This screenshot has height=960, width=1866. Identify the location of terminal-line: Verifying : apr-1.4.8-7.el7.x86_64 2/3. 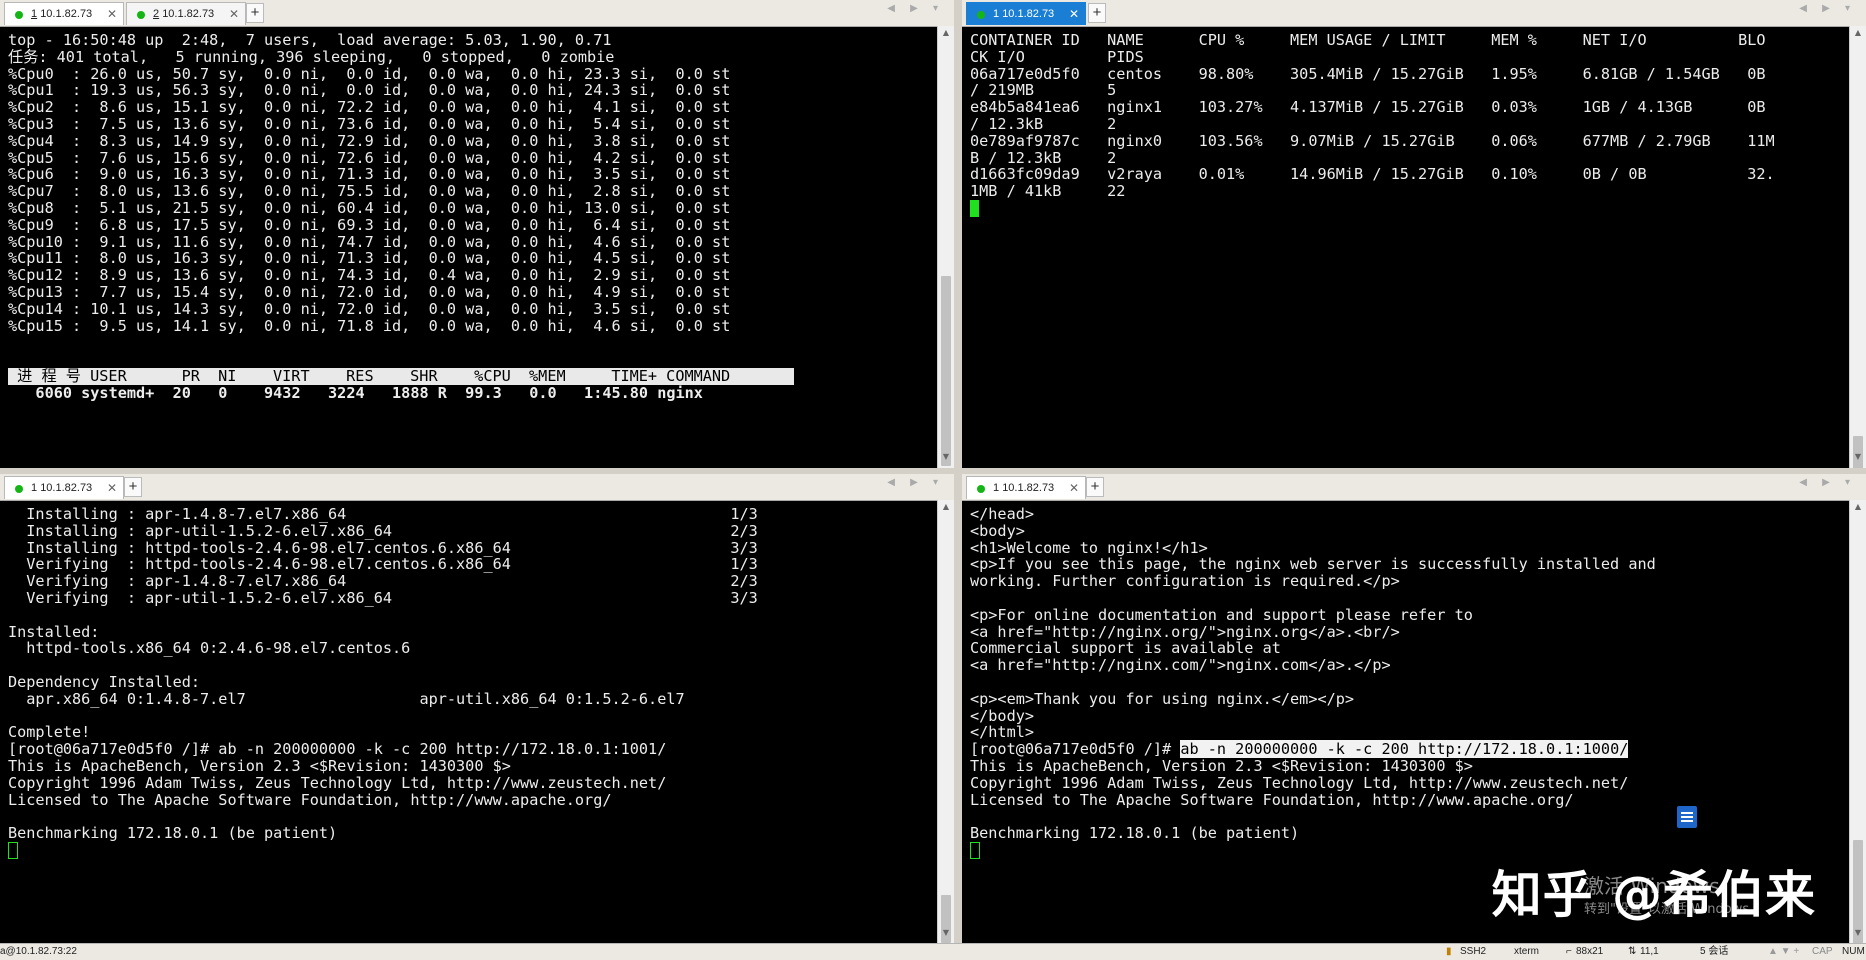
(383, 581).